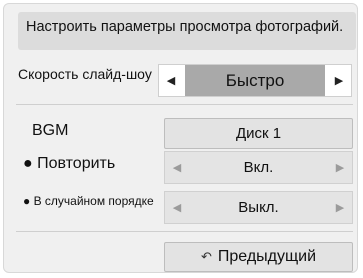 Image resolution: width=363 pixels, height=278 pixels. I want to click on shuffle-selector: ◀ Выкл. ▶, so click(258, 207).